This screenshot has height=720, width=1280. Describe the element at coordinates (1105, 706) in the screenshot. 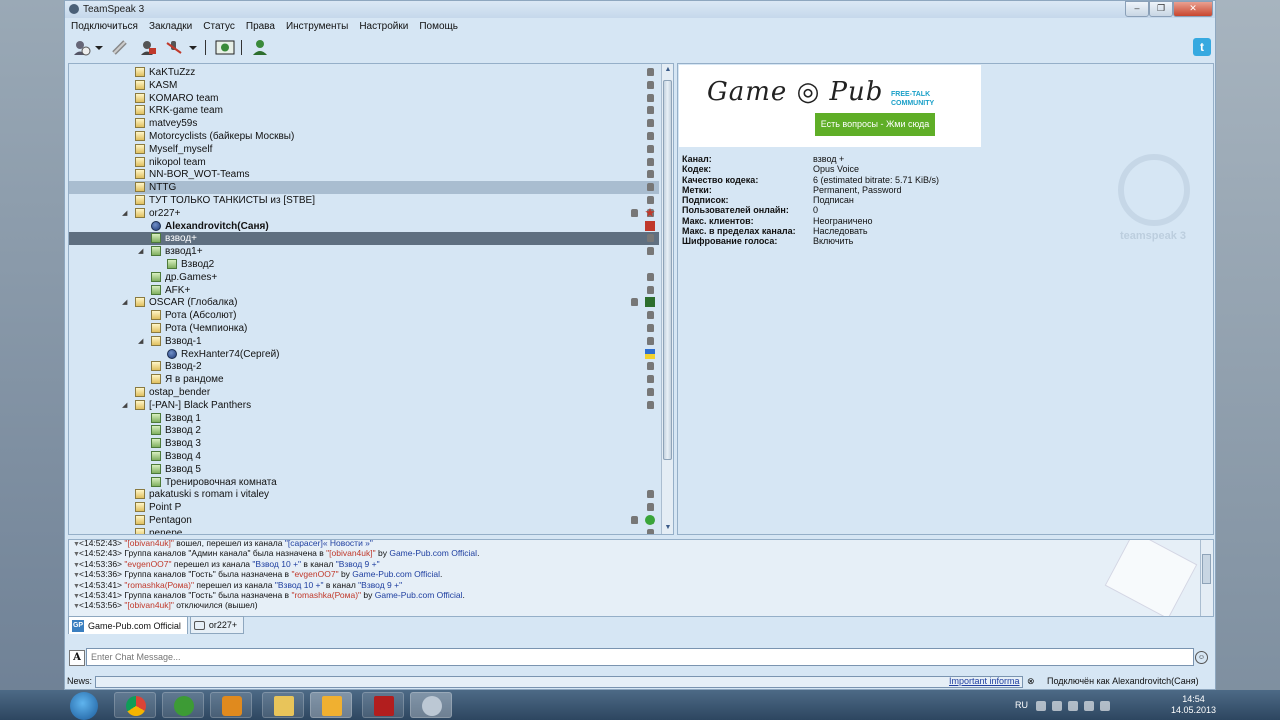

I see `tray-volume-icon` at that location.